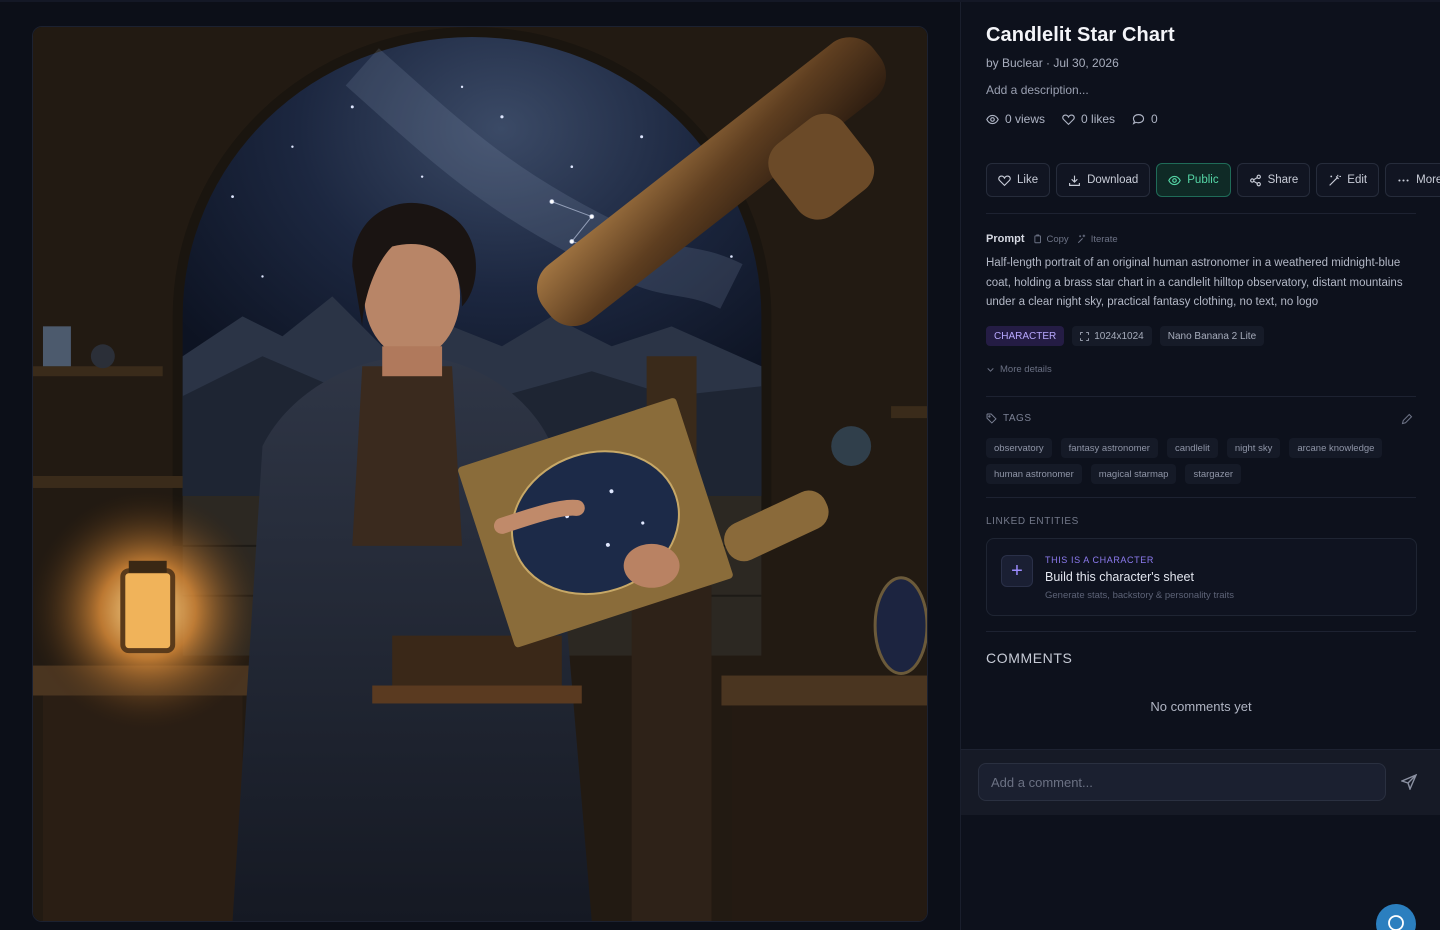 The height and width of the screenshot is (930, 1440). I want to click on more-label: More, so click(1428, 180).